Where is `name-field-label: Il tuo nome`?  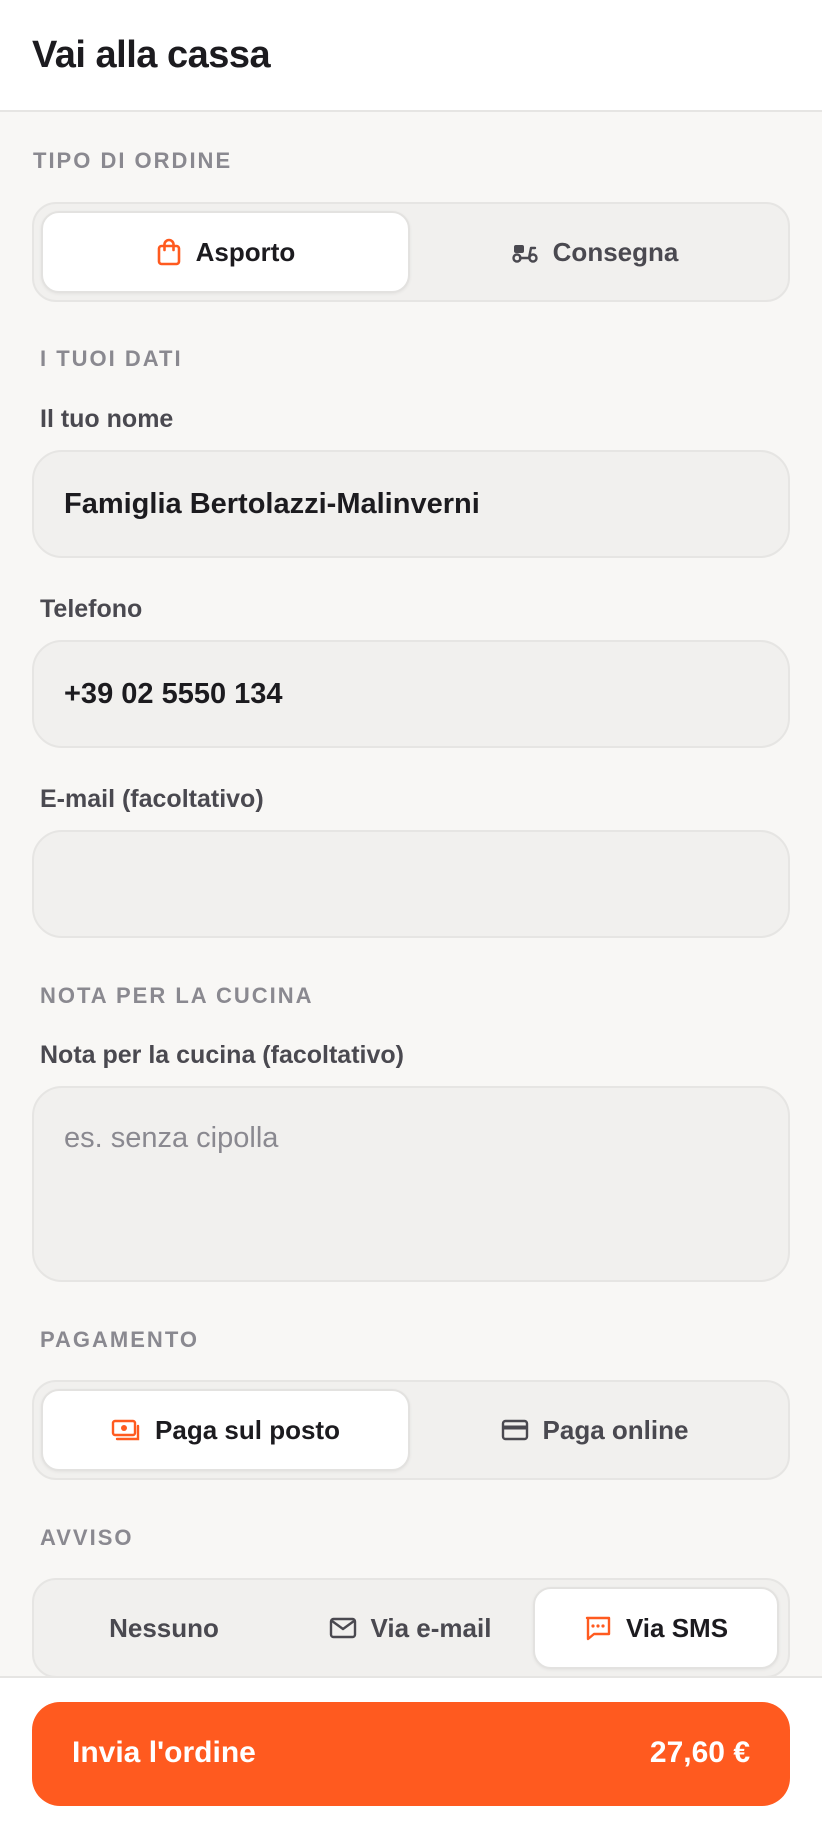
name-field-label: Il tuo nome is located at coordinates (107, 419).